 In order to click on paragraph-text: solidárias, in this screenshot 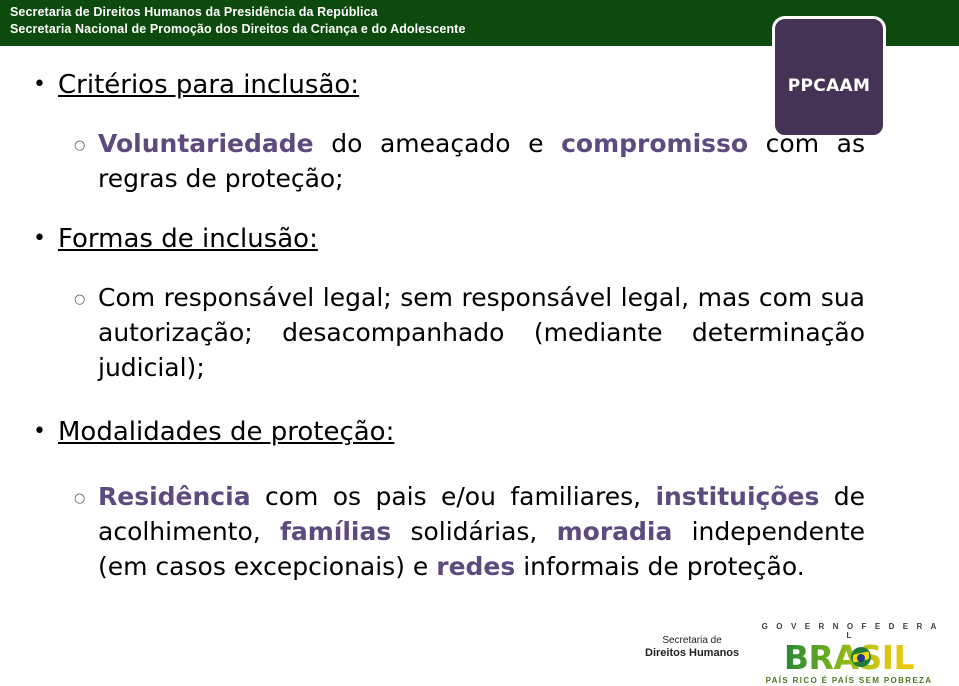, I will do `click(474, 531)`.